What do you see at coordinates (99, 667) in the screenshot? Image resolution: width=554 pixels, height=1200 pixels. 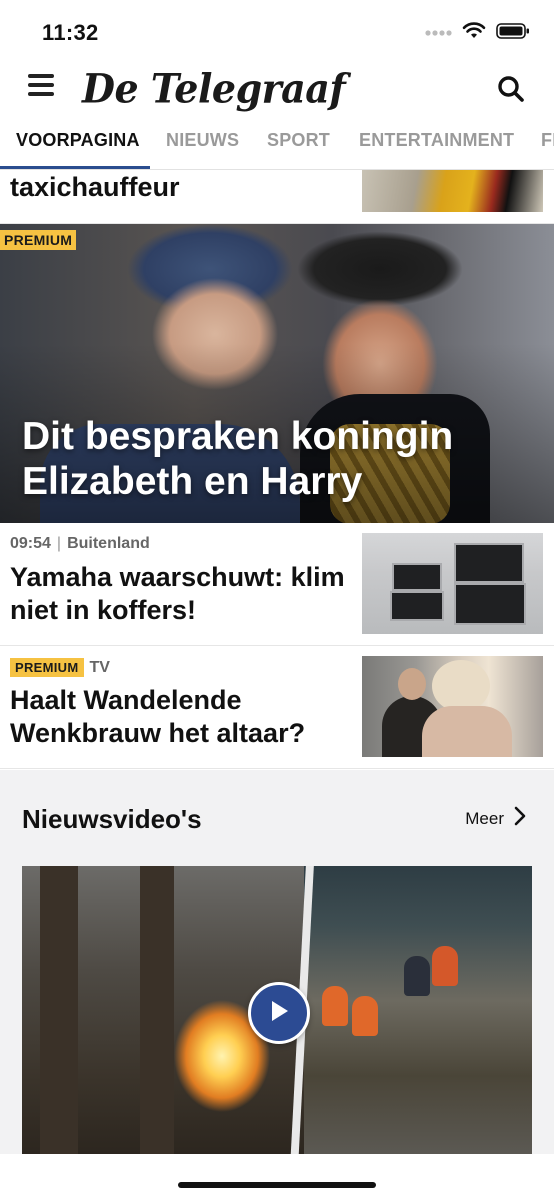 I see `article-section: TV` at bounding box center [99, 667].